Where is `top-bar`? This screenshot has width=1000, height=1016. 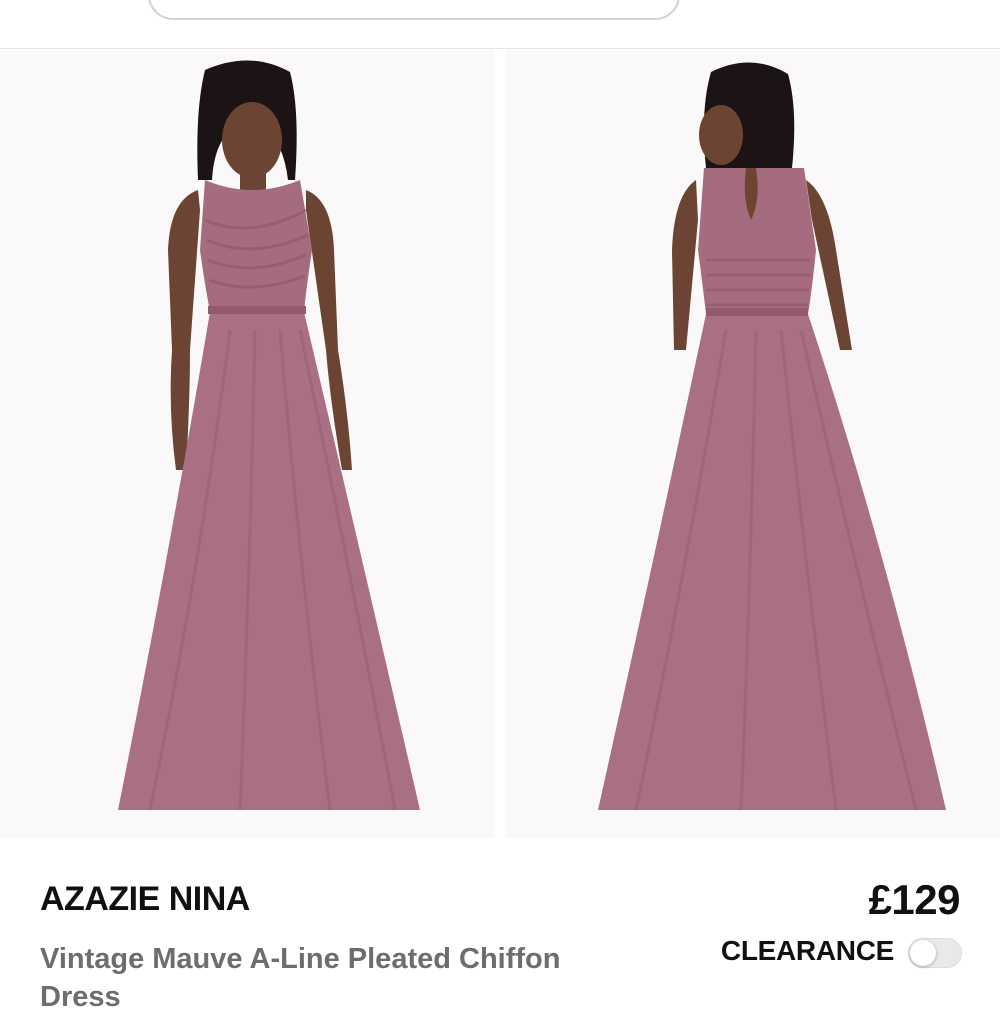
top-bar is located at coordinates (500, 24).